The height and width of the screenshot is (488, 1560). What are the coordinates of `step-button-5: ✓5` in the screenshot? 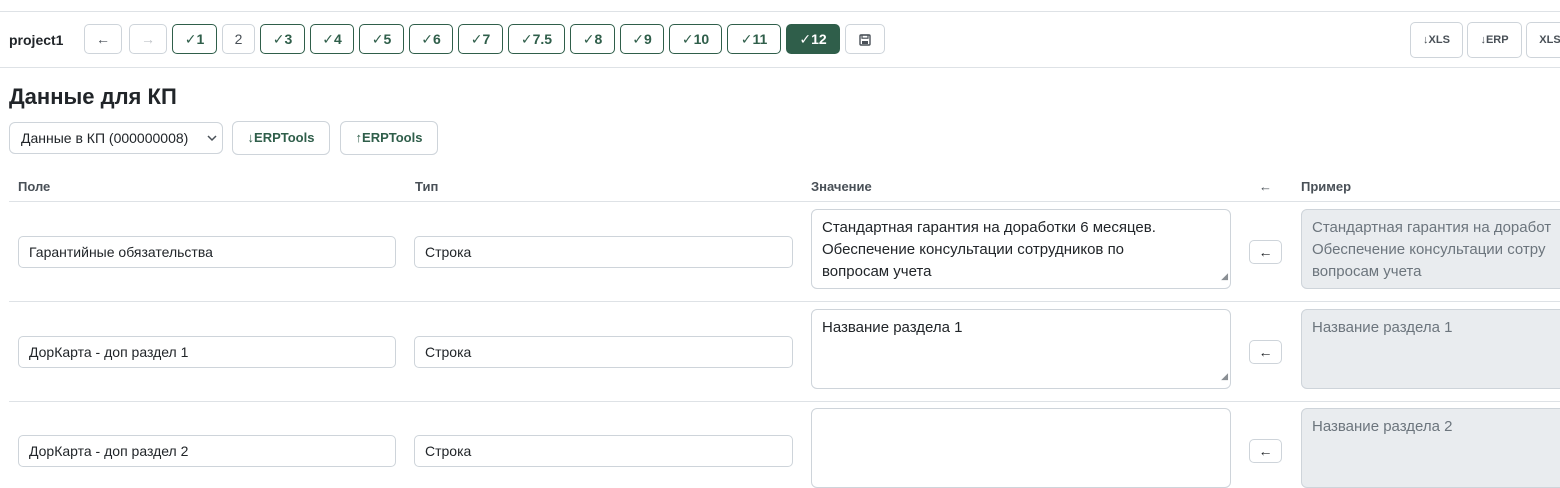 It's located at (381, 39).